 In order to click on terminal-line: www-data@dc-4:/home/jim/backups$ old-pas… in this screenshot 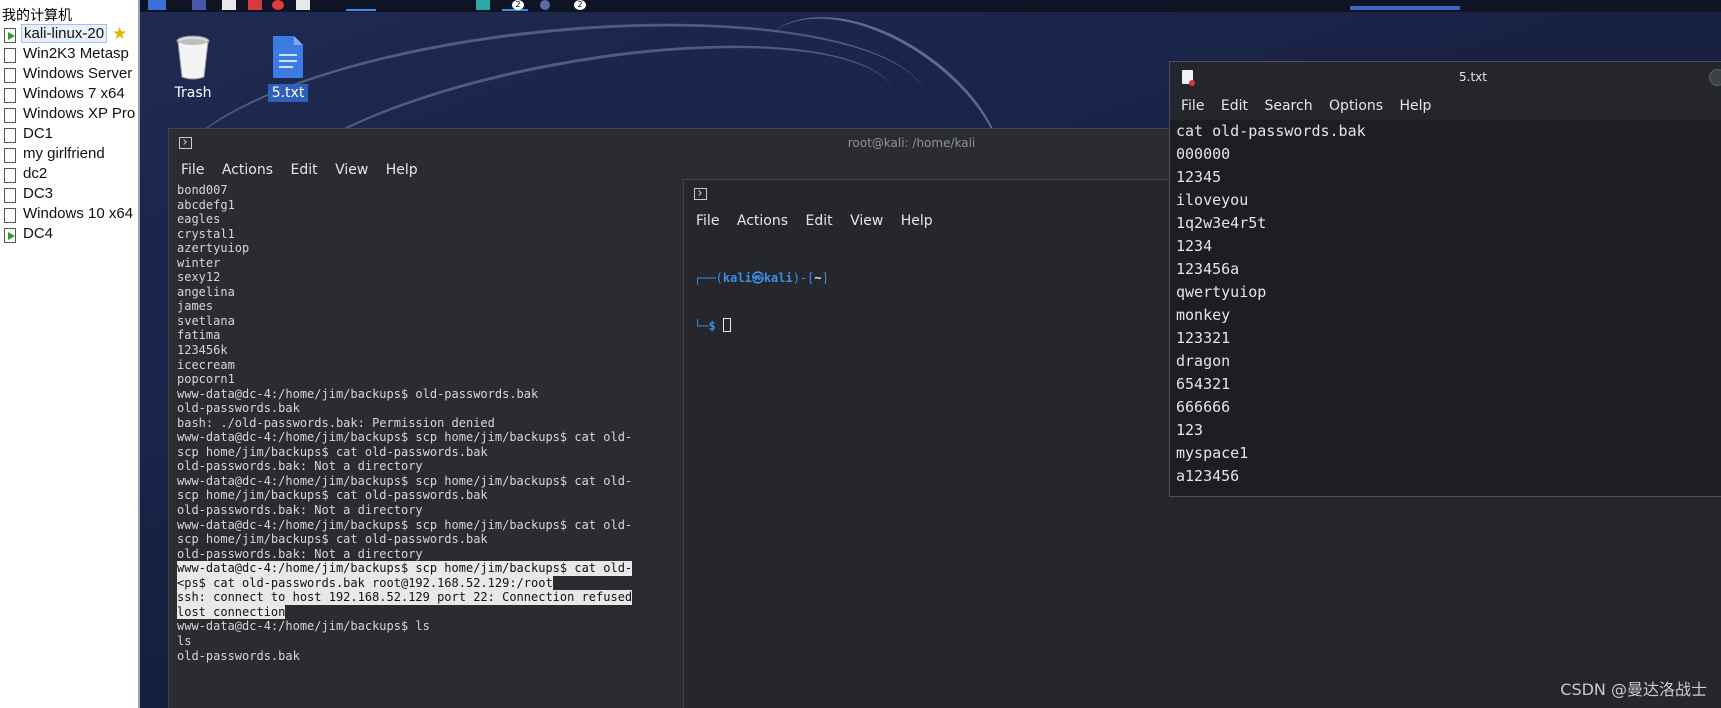, I will do `click(358, 393)`.